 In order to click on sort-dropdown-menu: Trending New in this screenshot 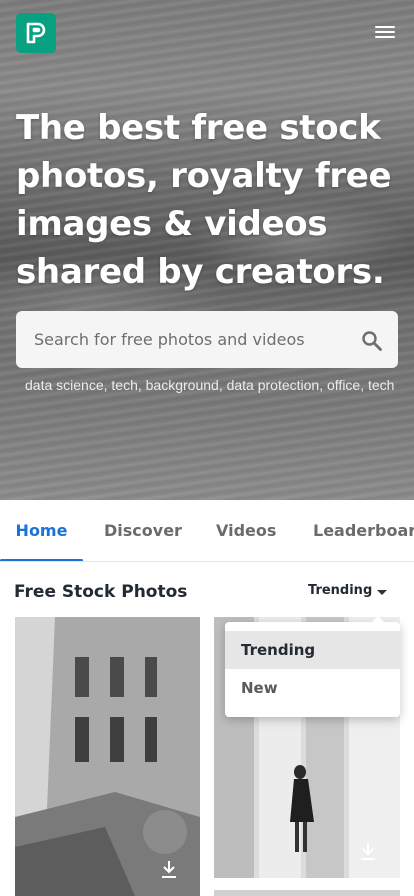, I will do `click(312, 666)`.